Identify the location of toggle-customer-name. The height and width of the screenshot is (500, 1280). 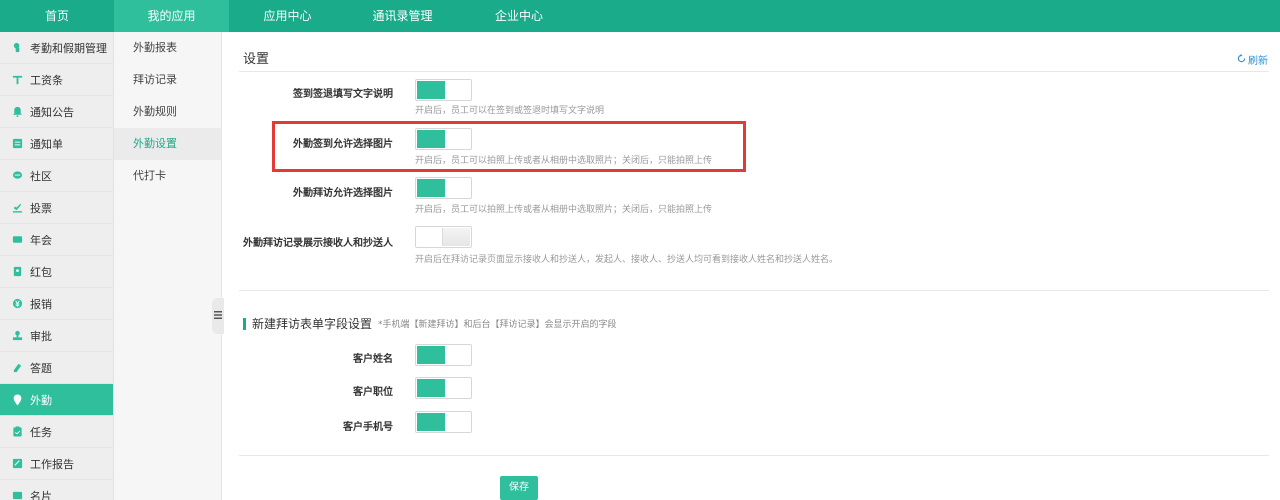
(443, 355).